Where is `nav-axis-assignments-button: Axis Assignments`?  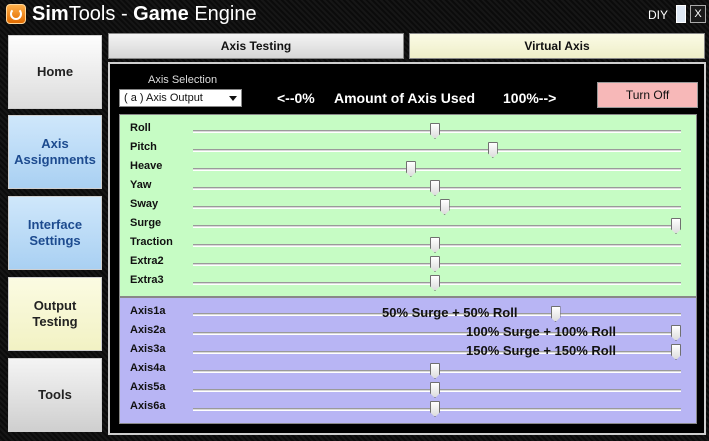
nav-axis-assignments-button: Axis Assignments is located at coordinates (55, 152).